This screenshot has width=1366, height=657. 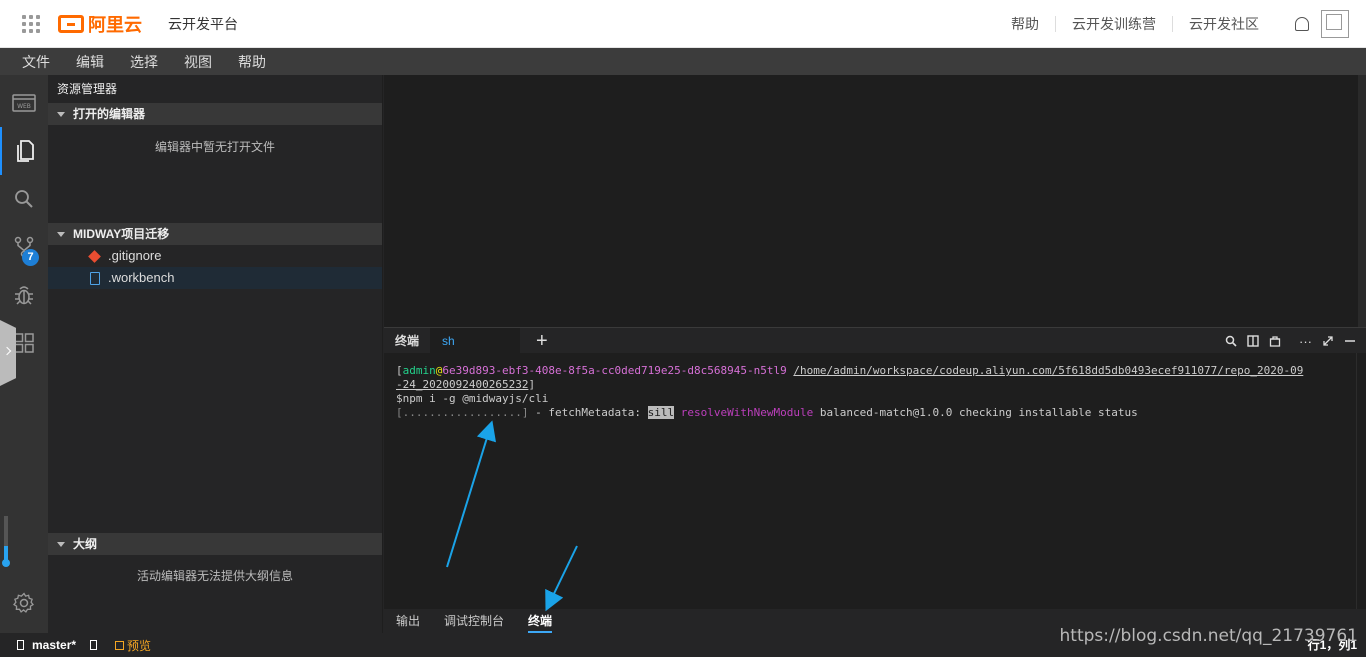 What do you see at coordinates (474, 621) in the screenshot?
I see `tab-debug-console: 调试控制台` at bounding box center [474, 621].